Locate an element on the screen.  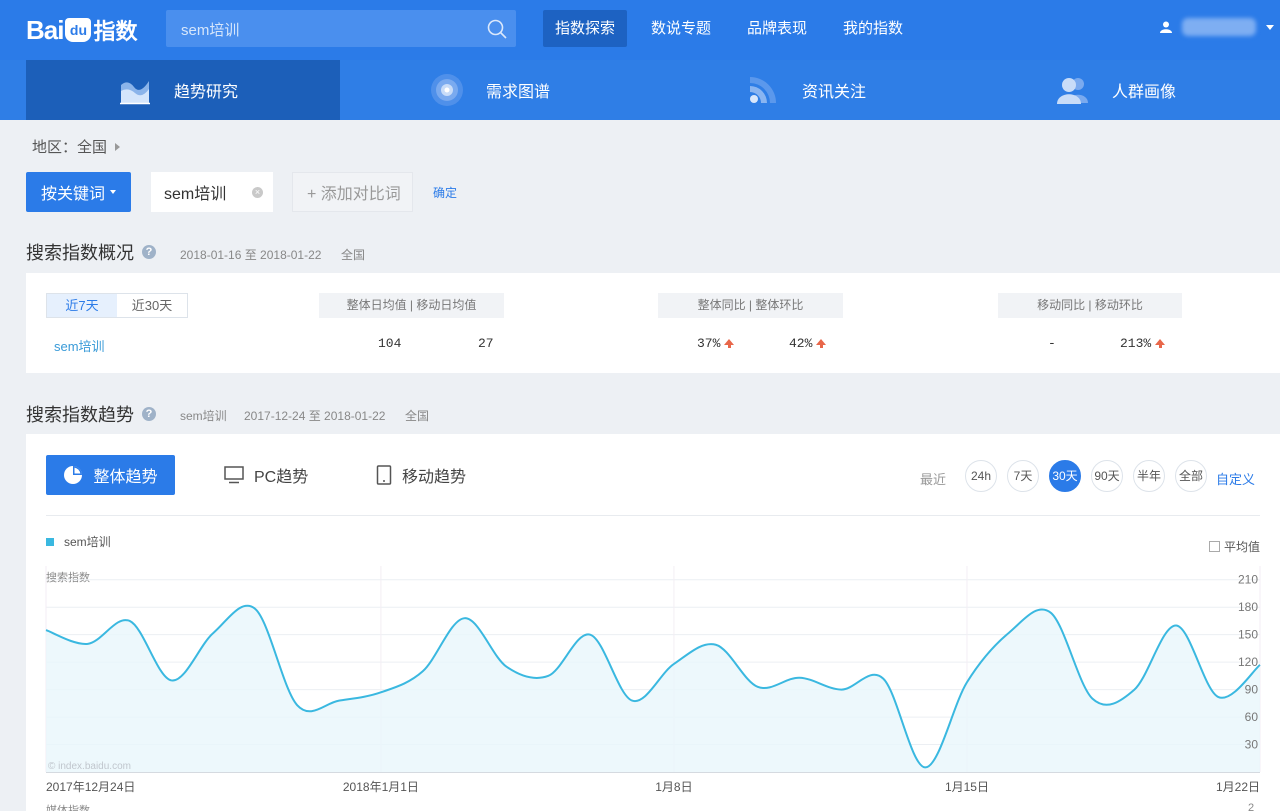
tab-trend-research: 趋势研究 is located at coordinates (183, 90).